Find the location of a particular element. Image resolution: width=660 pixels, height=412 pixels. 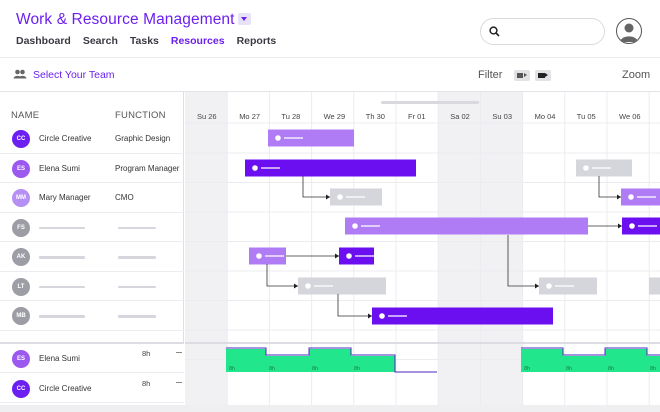

horizontal-scroll-track is located at coordinates (330, 408).